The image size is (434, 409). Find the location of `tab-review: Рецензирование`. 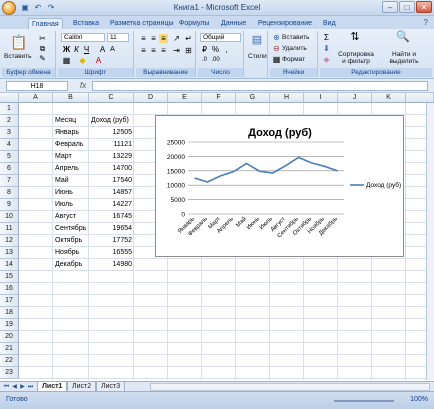

tab-review: Рецензирование is located at coordinates (285, 23).